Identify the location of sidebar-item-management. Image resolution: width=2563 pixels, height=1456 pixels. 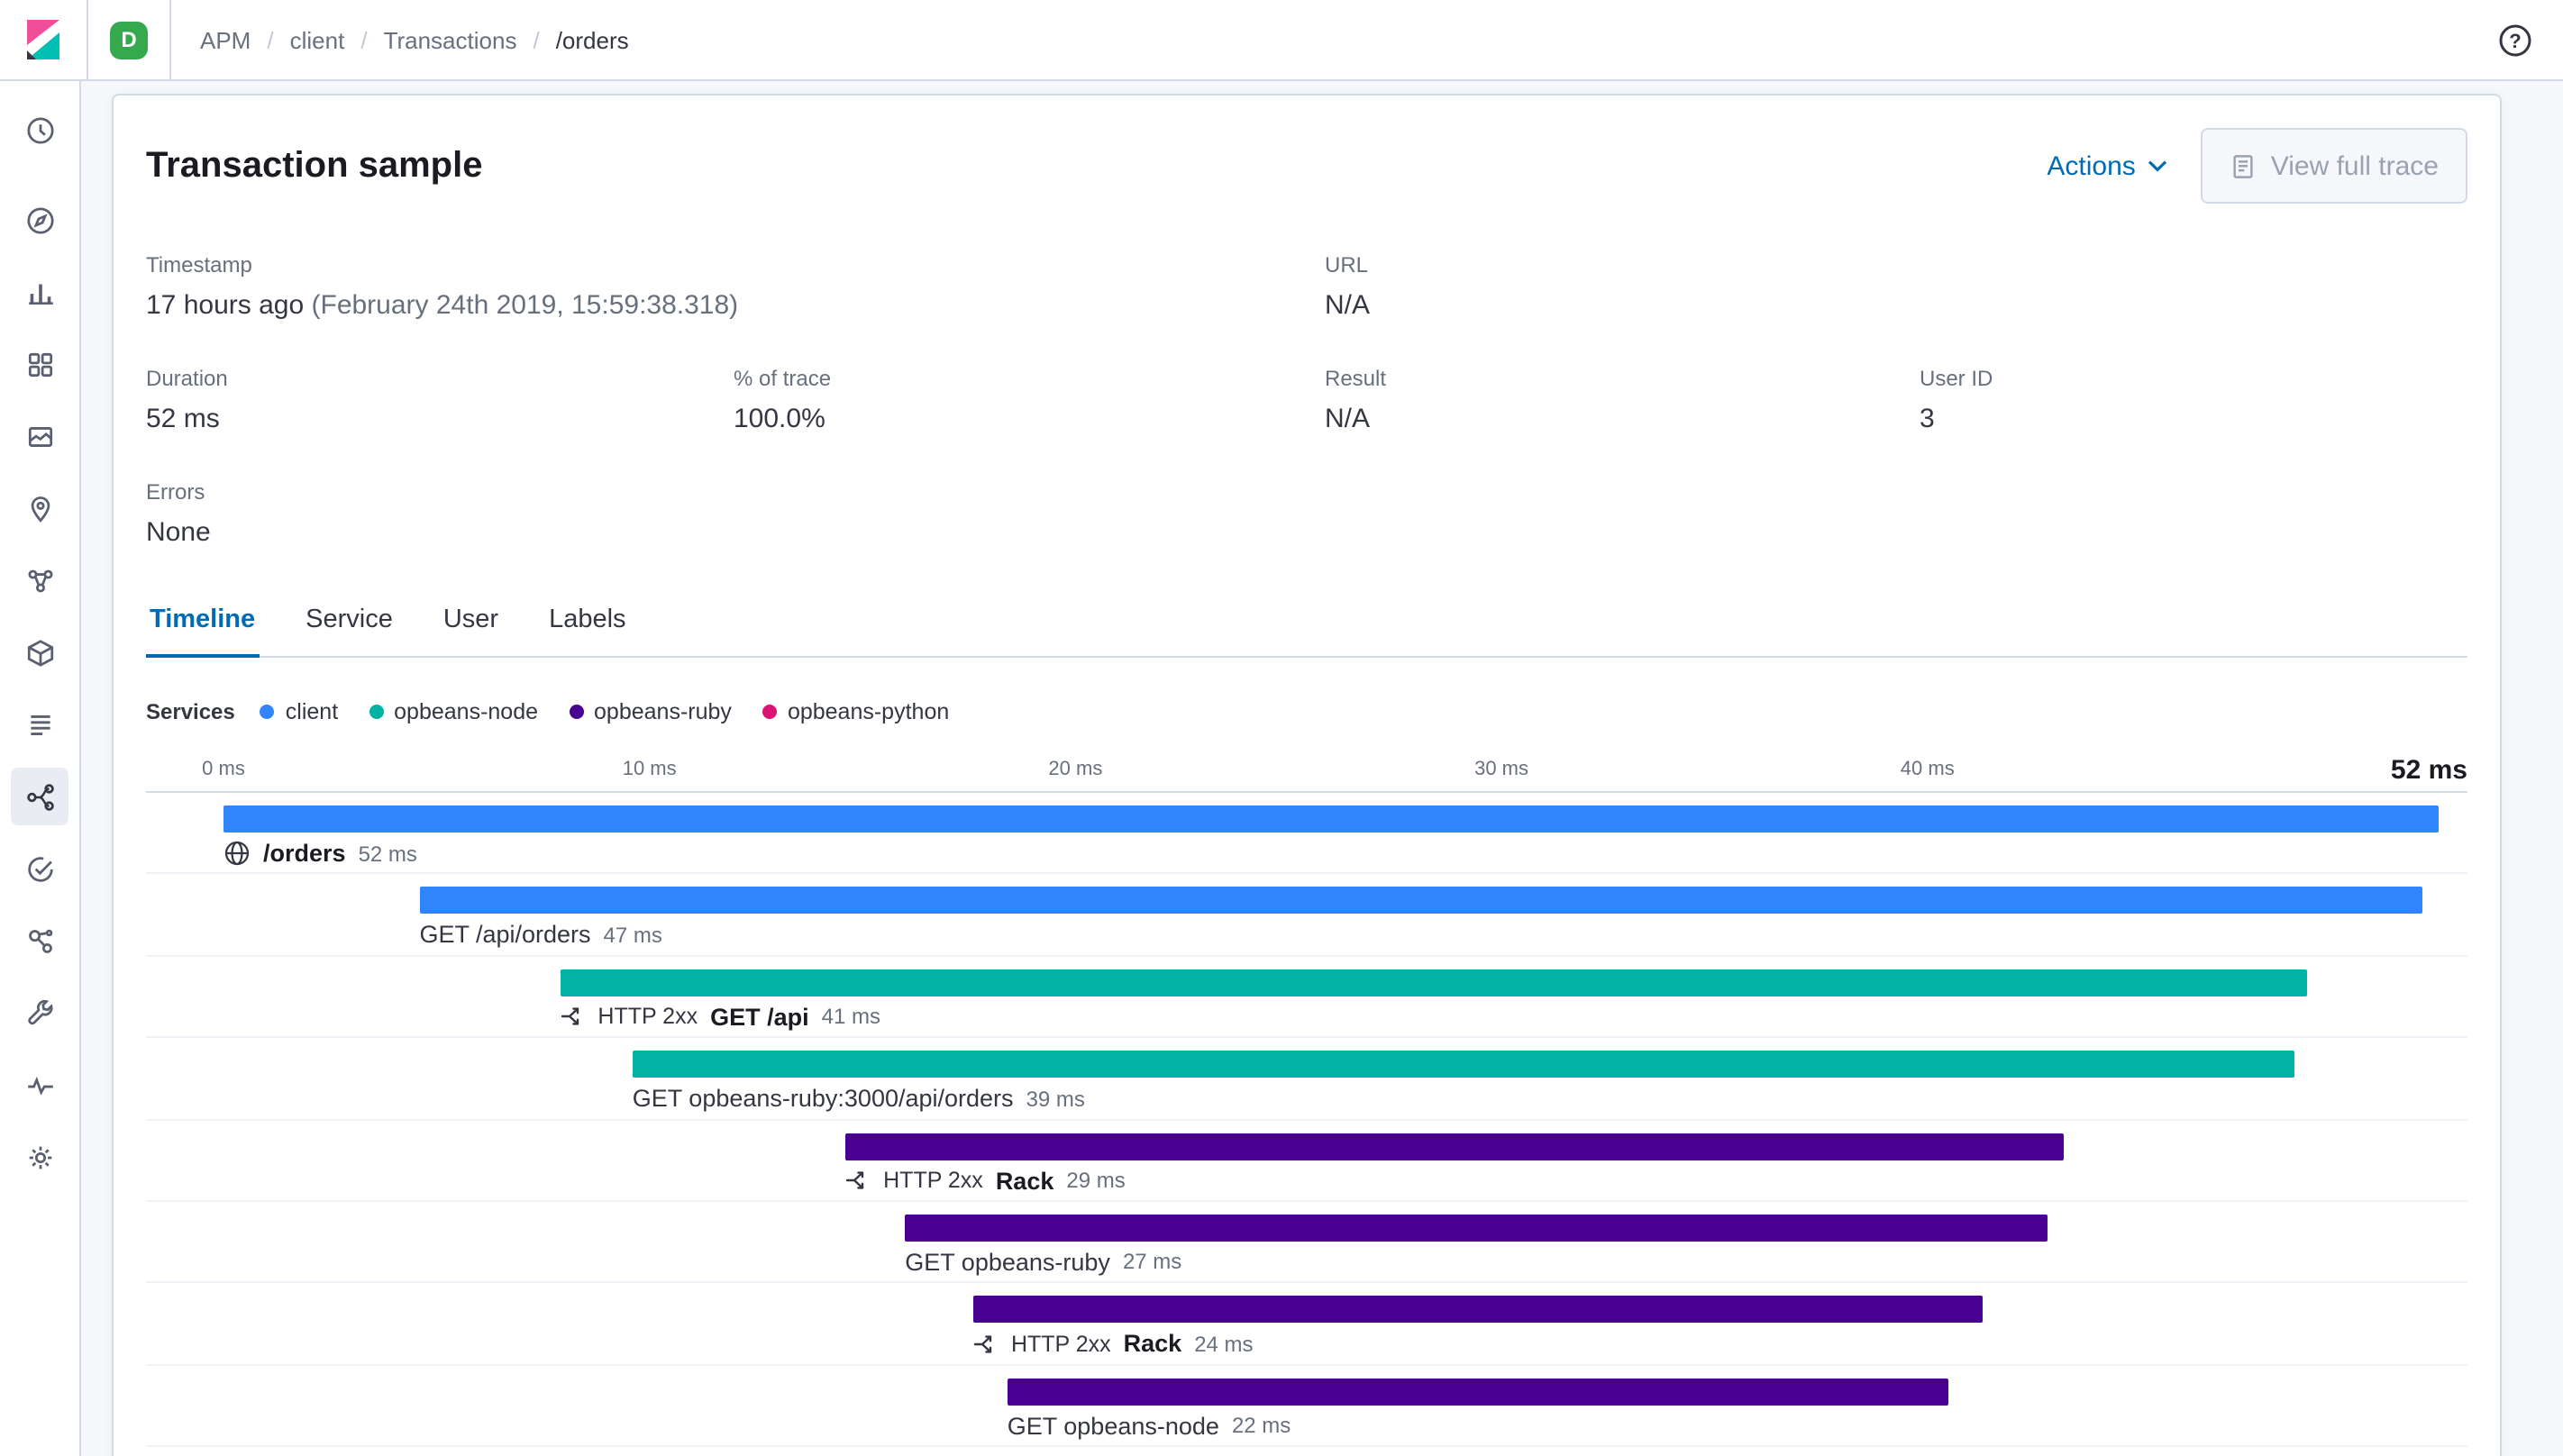
(39, 1157).